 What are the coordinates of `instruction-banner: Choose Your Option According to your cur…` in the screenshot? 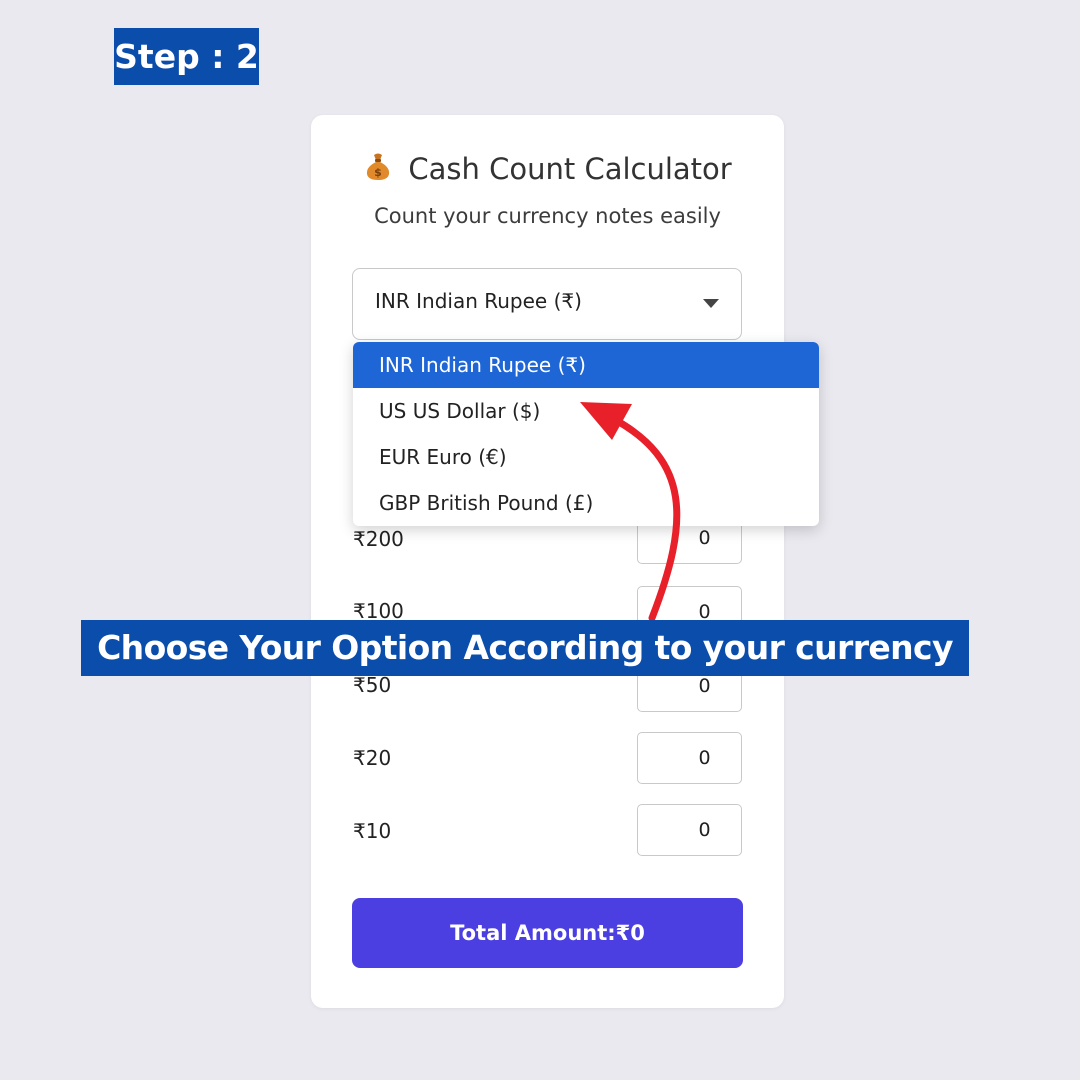 It's located at (525, 648).